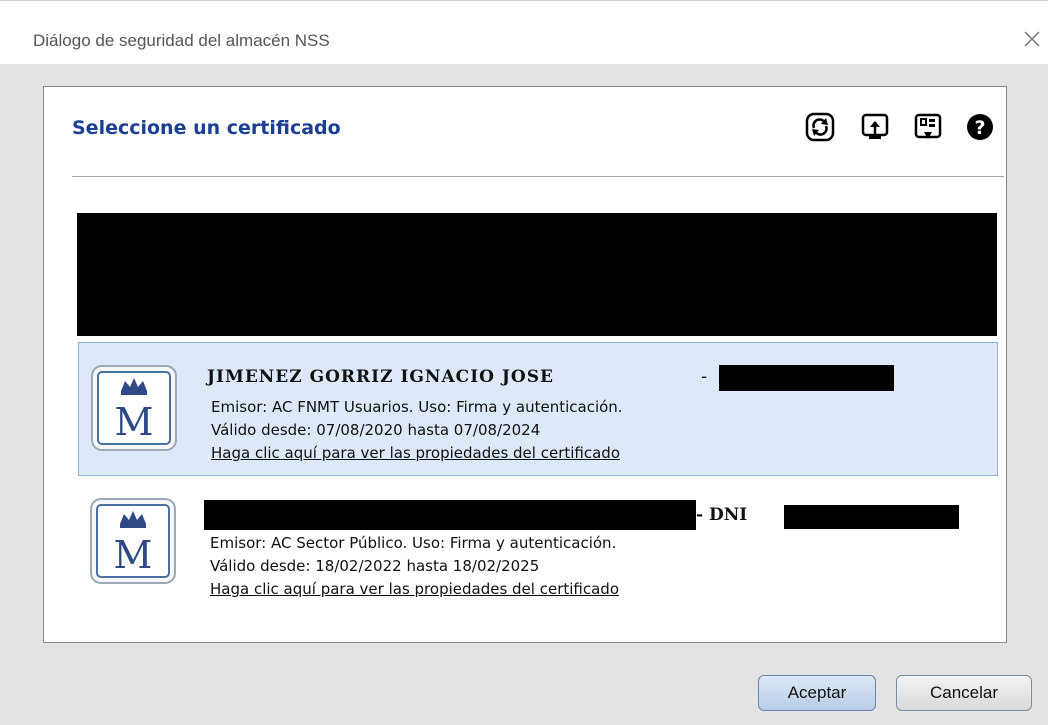  What do you see at coordinates (537, 274) in the screenshot?
I see `redacted-certificate` at bounding box center [537, 274].